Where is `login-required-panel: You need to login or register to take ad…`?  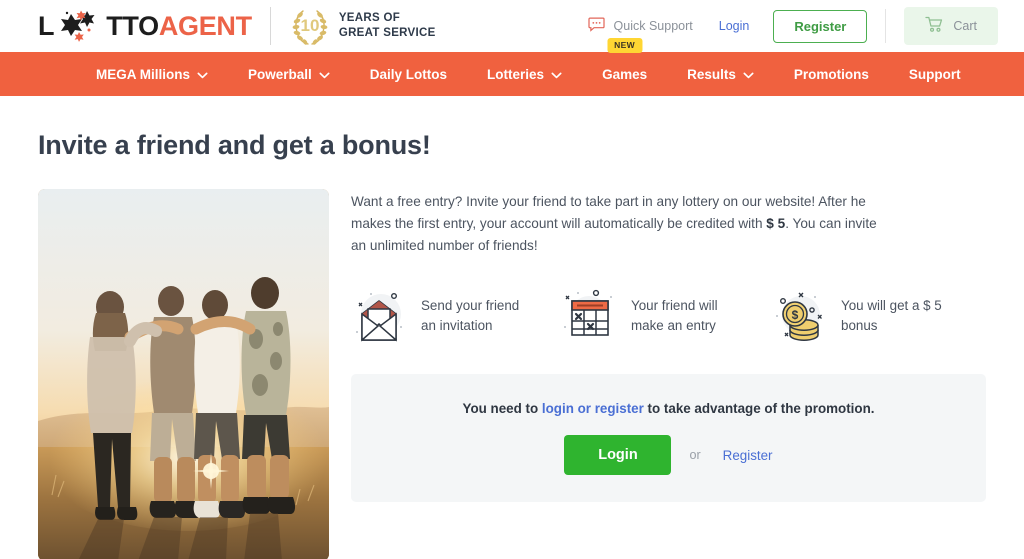 login-required-panel: You need to login or register to take ad… is located at coordinates (668, 438).